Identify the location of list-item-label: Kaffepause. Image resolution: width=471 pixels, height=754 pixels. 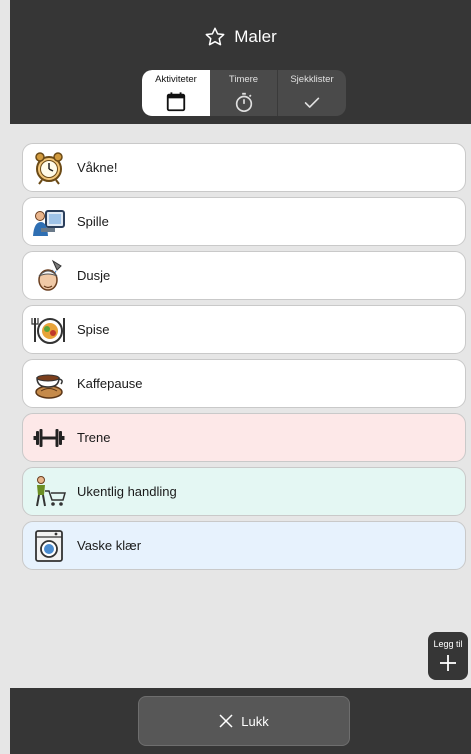
(110, 383).